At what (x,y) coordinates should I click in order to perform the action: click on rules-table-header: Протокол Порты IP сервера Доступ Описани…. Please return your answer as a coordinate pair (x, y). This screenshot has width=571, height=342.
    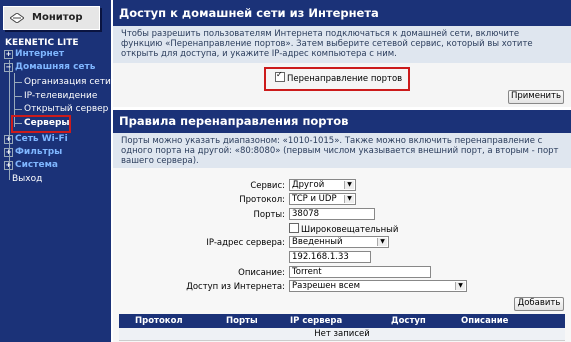
    Looking at the image, I should click on (342, 321).